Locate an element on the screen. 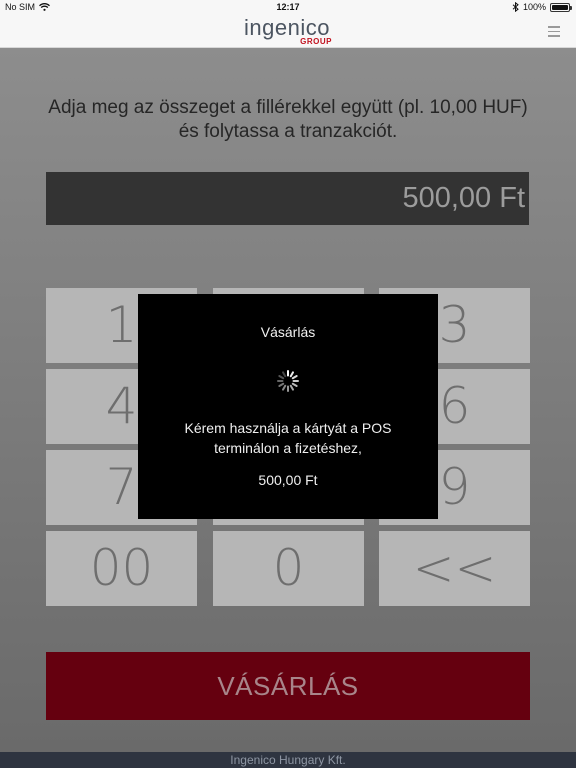  footer-company: Ingenico Hungary Kft. is located at coordinates (288, 760).